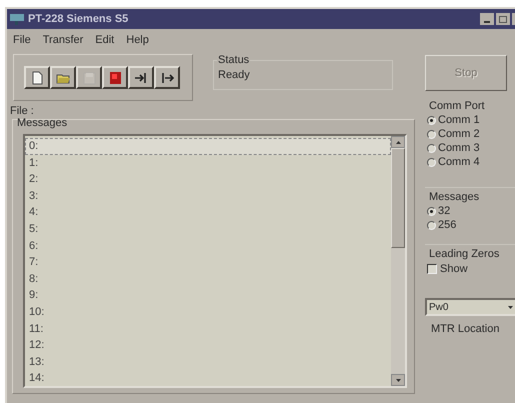 This screenshot has height=403, width=515. What do you see at coordinates (22, 111) in the screenshot?
I see `file-label: File :` at bounding box center [22, 111].